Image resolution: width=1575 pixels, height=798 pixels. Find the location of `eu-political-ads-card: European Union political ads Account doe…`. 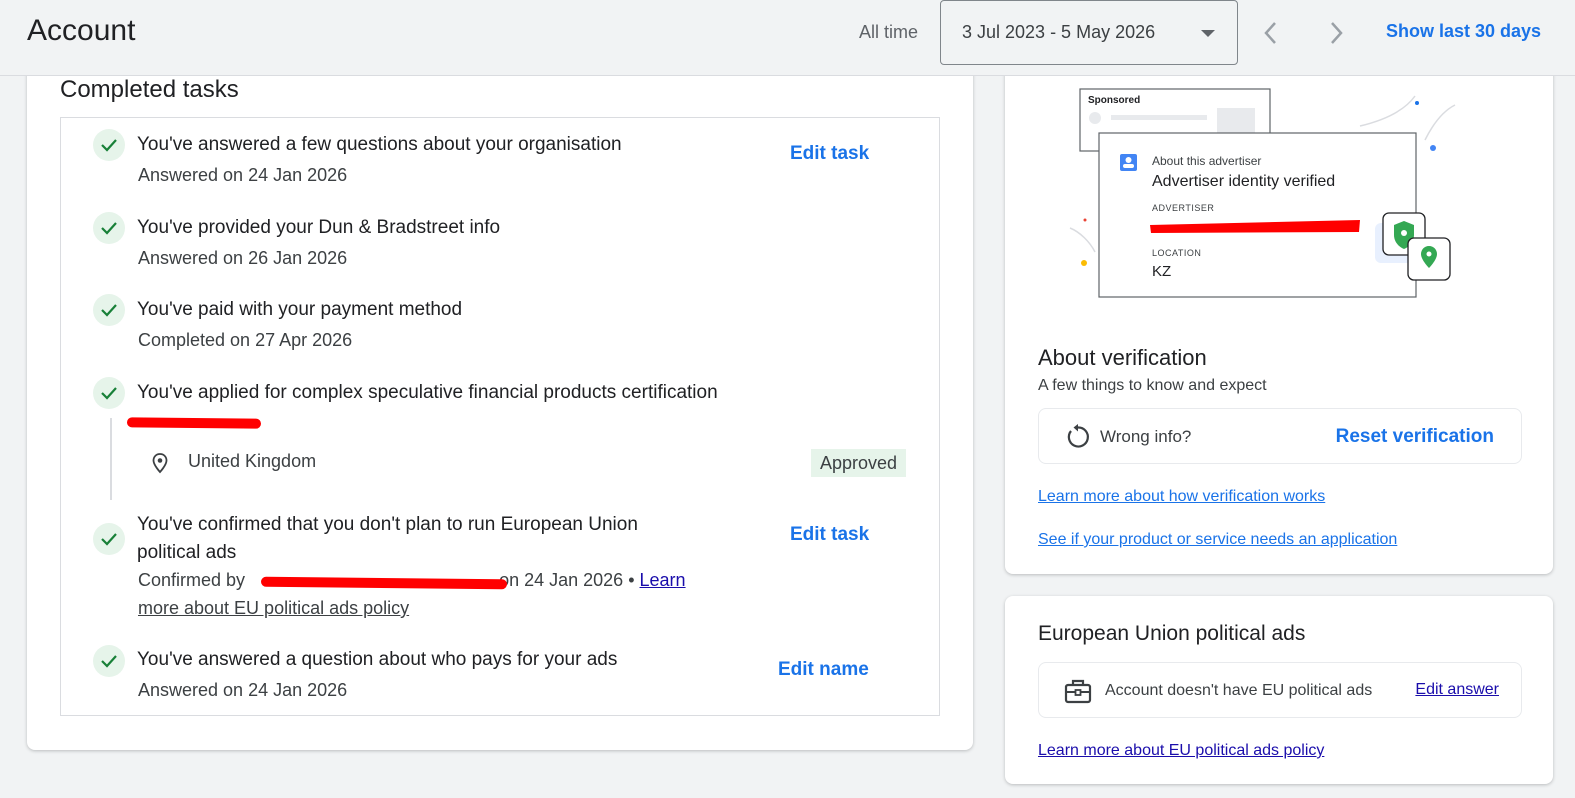

eu-political-ads-card: European Union political ads Account doe… is located at coordinates (1279, 690).